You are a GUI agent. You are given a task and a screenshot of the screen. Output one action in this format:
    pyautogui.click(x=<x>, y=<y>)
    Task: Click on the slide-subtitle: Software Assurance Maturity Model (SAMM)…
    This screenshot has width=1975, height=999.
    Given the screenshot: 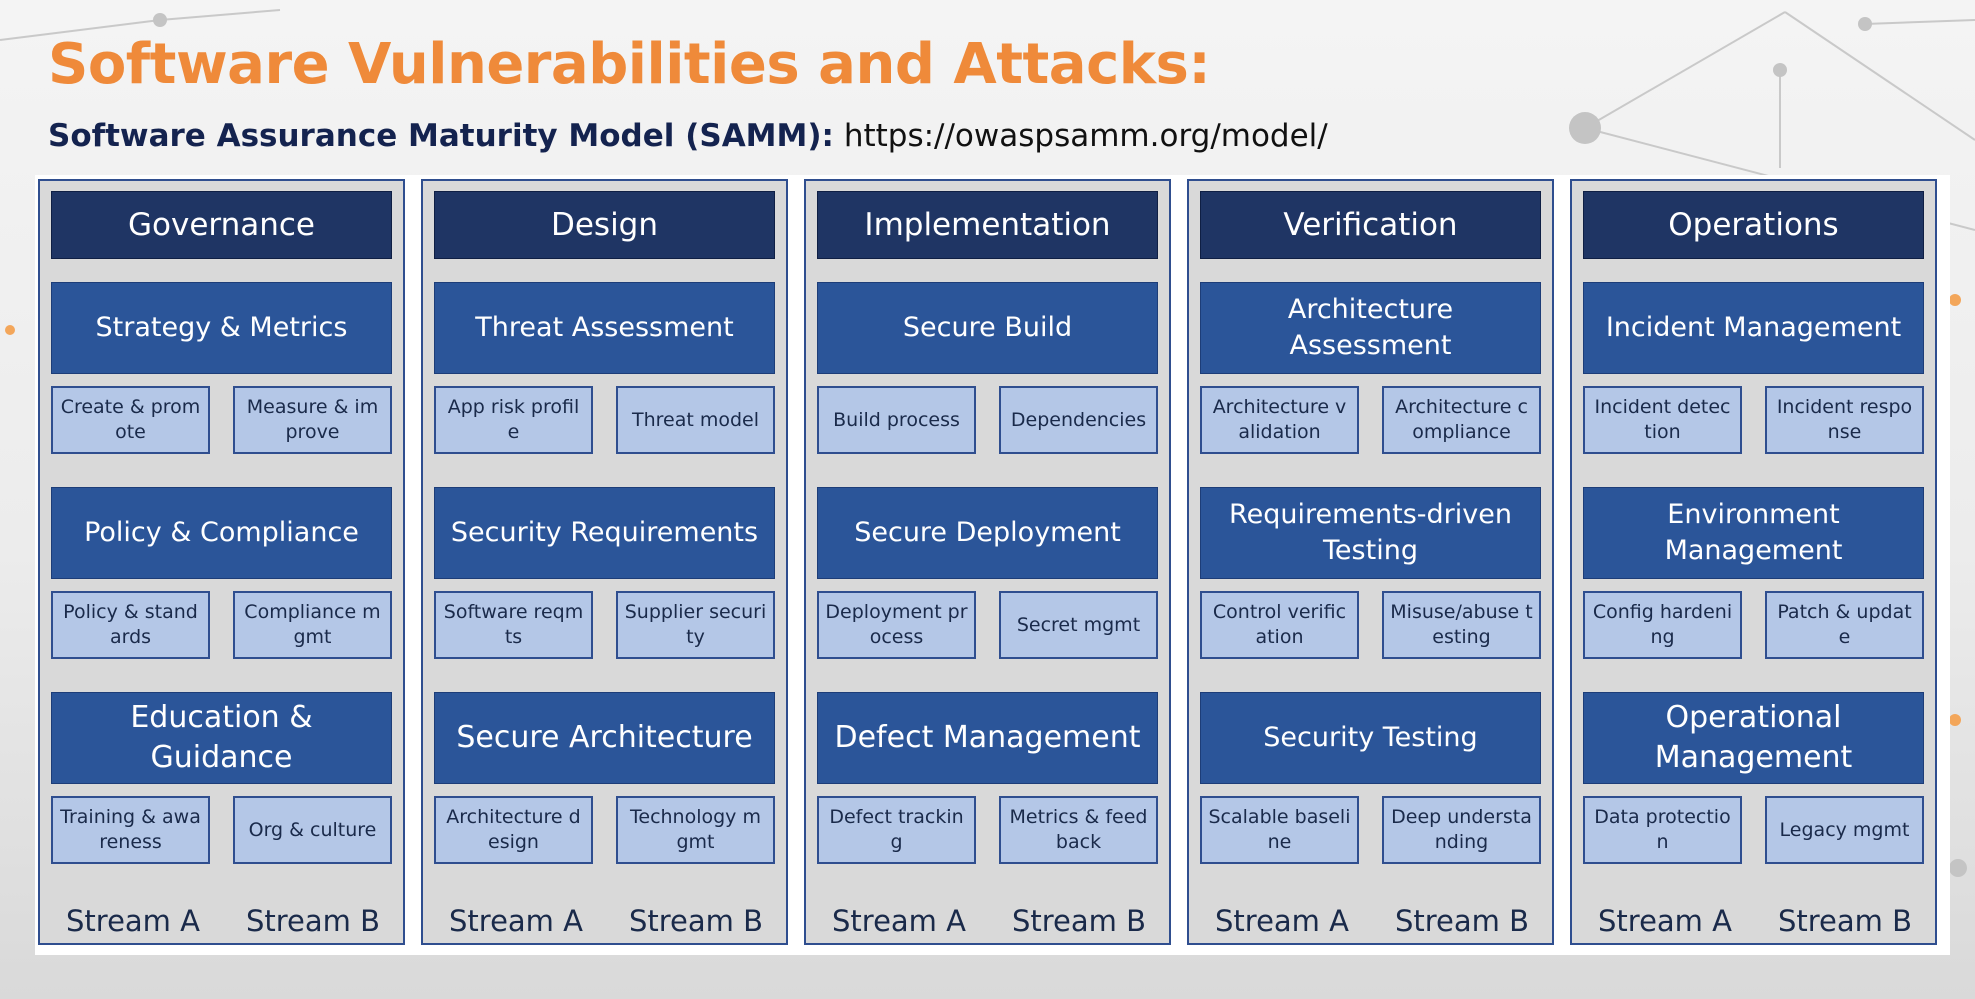 What is the action you would take?
    pyautogui.click(x=688, y=136)
    